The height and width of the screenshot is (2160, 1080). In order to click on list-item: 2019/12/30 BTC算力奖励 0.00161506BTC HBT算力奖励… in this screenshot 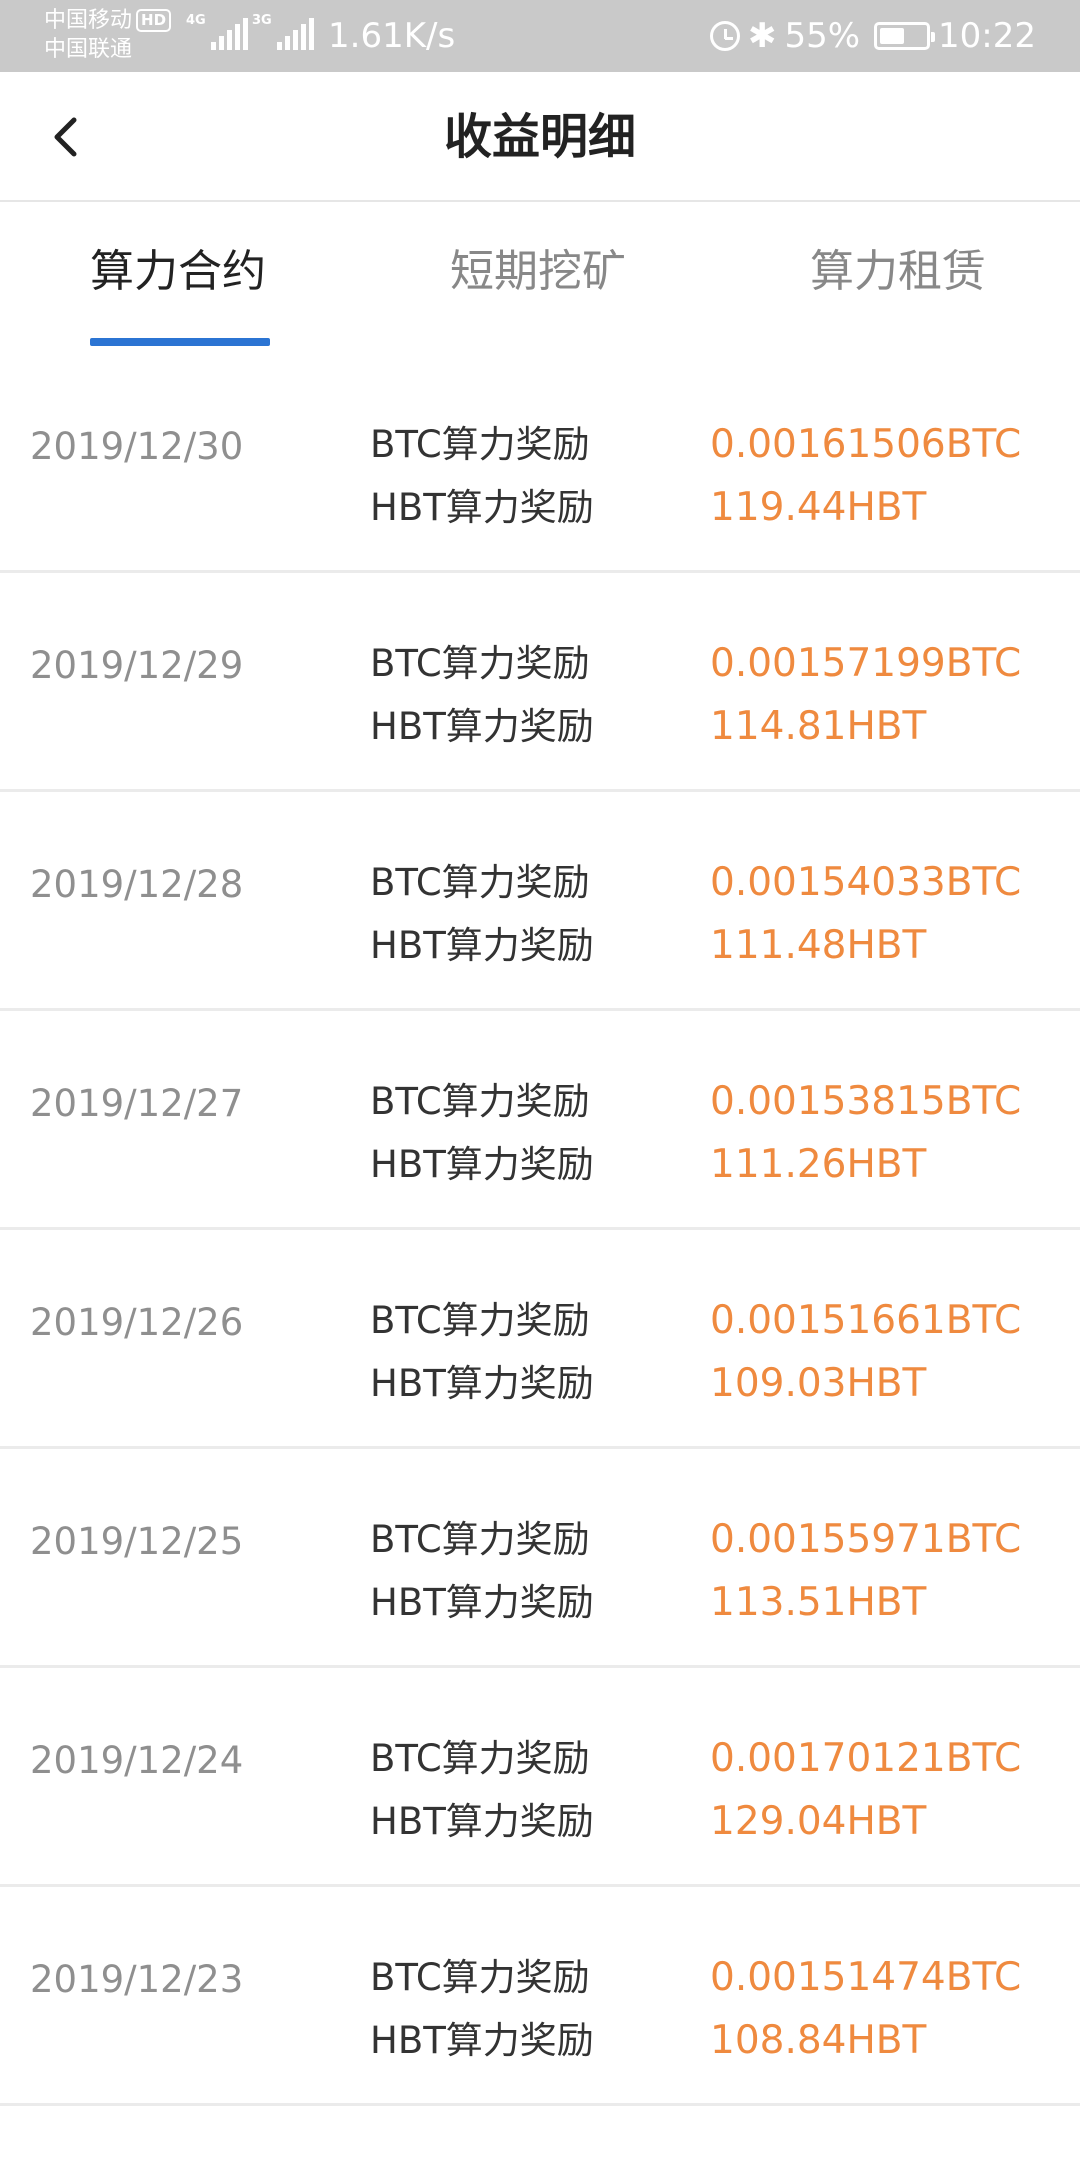, I will do `click(540, 463)`.